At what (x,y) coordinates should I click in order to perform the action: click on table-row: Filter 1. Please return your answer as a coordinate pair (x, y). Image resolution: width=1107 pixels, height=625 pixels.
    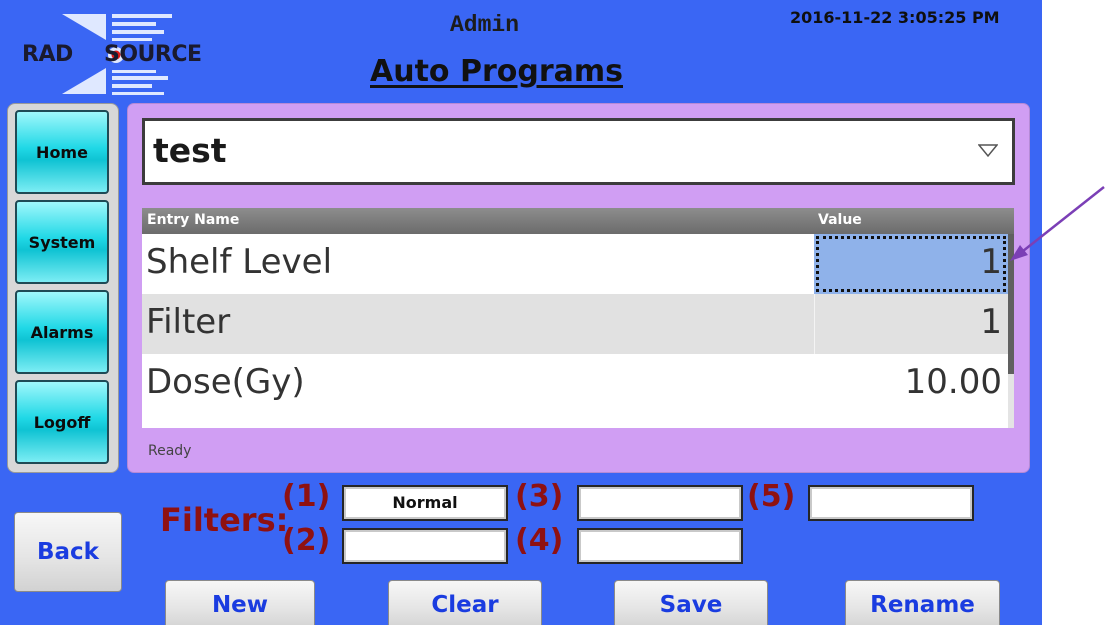
    Looking at the image, I should click on (575, 324).